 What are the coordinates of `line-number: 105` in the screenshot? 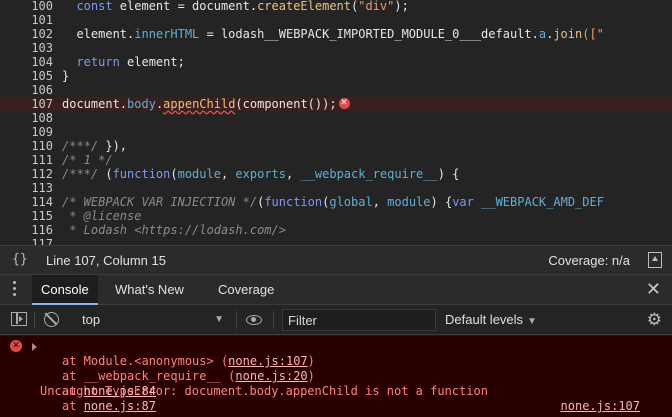 It's located at (26, 76).